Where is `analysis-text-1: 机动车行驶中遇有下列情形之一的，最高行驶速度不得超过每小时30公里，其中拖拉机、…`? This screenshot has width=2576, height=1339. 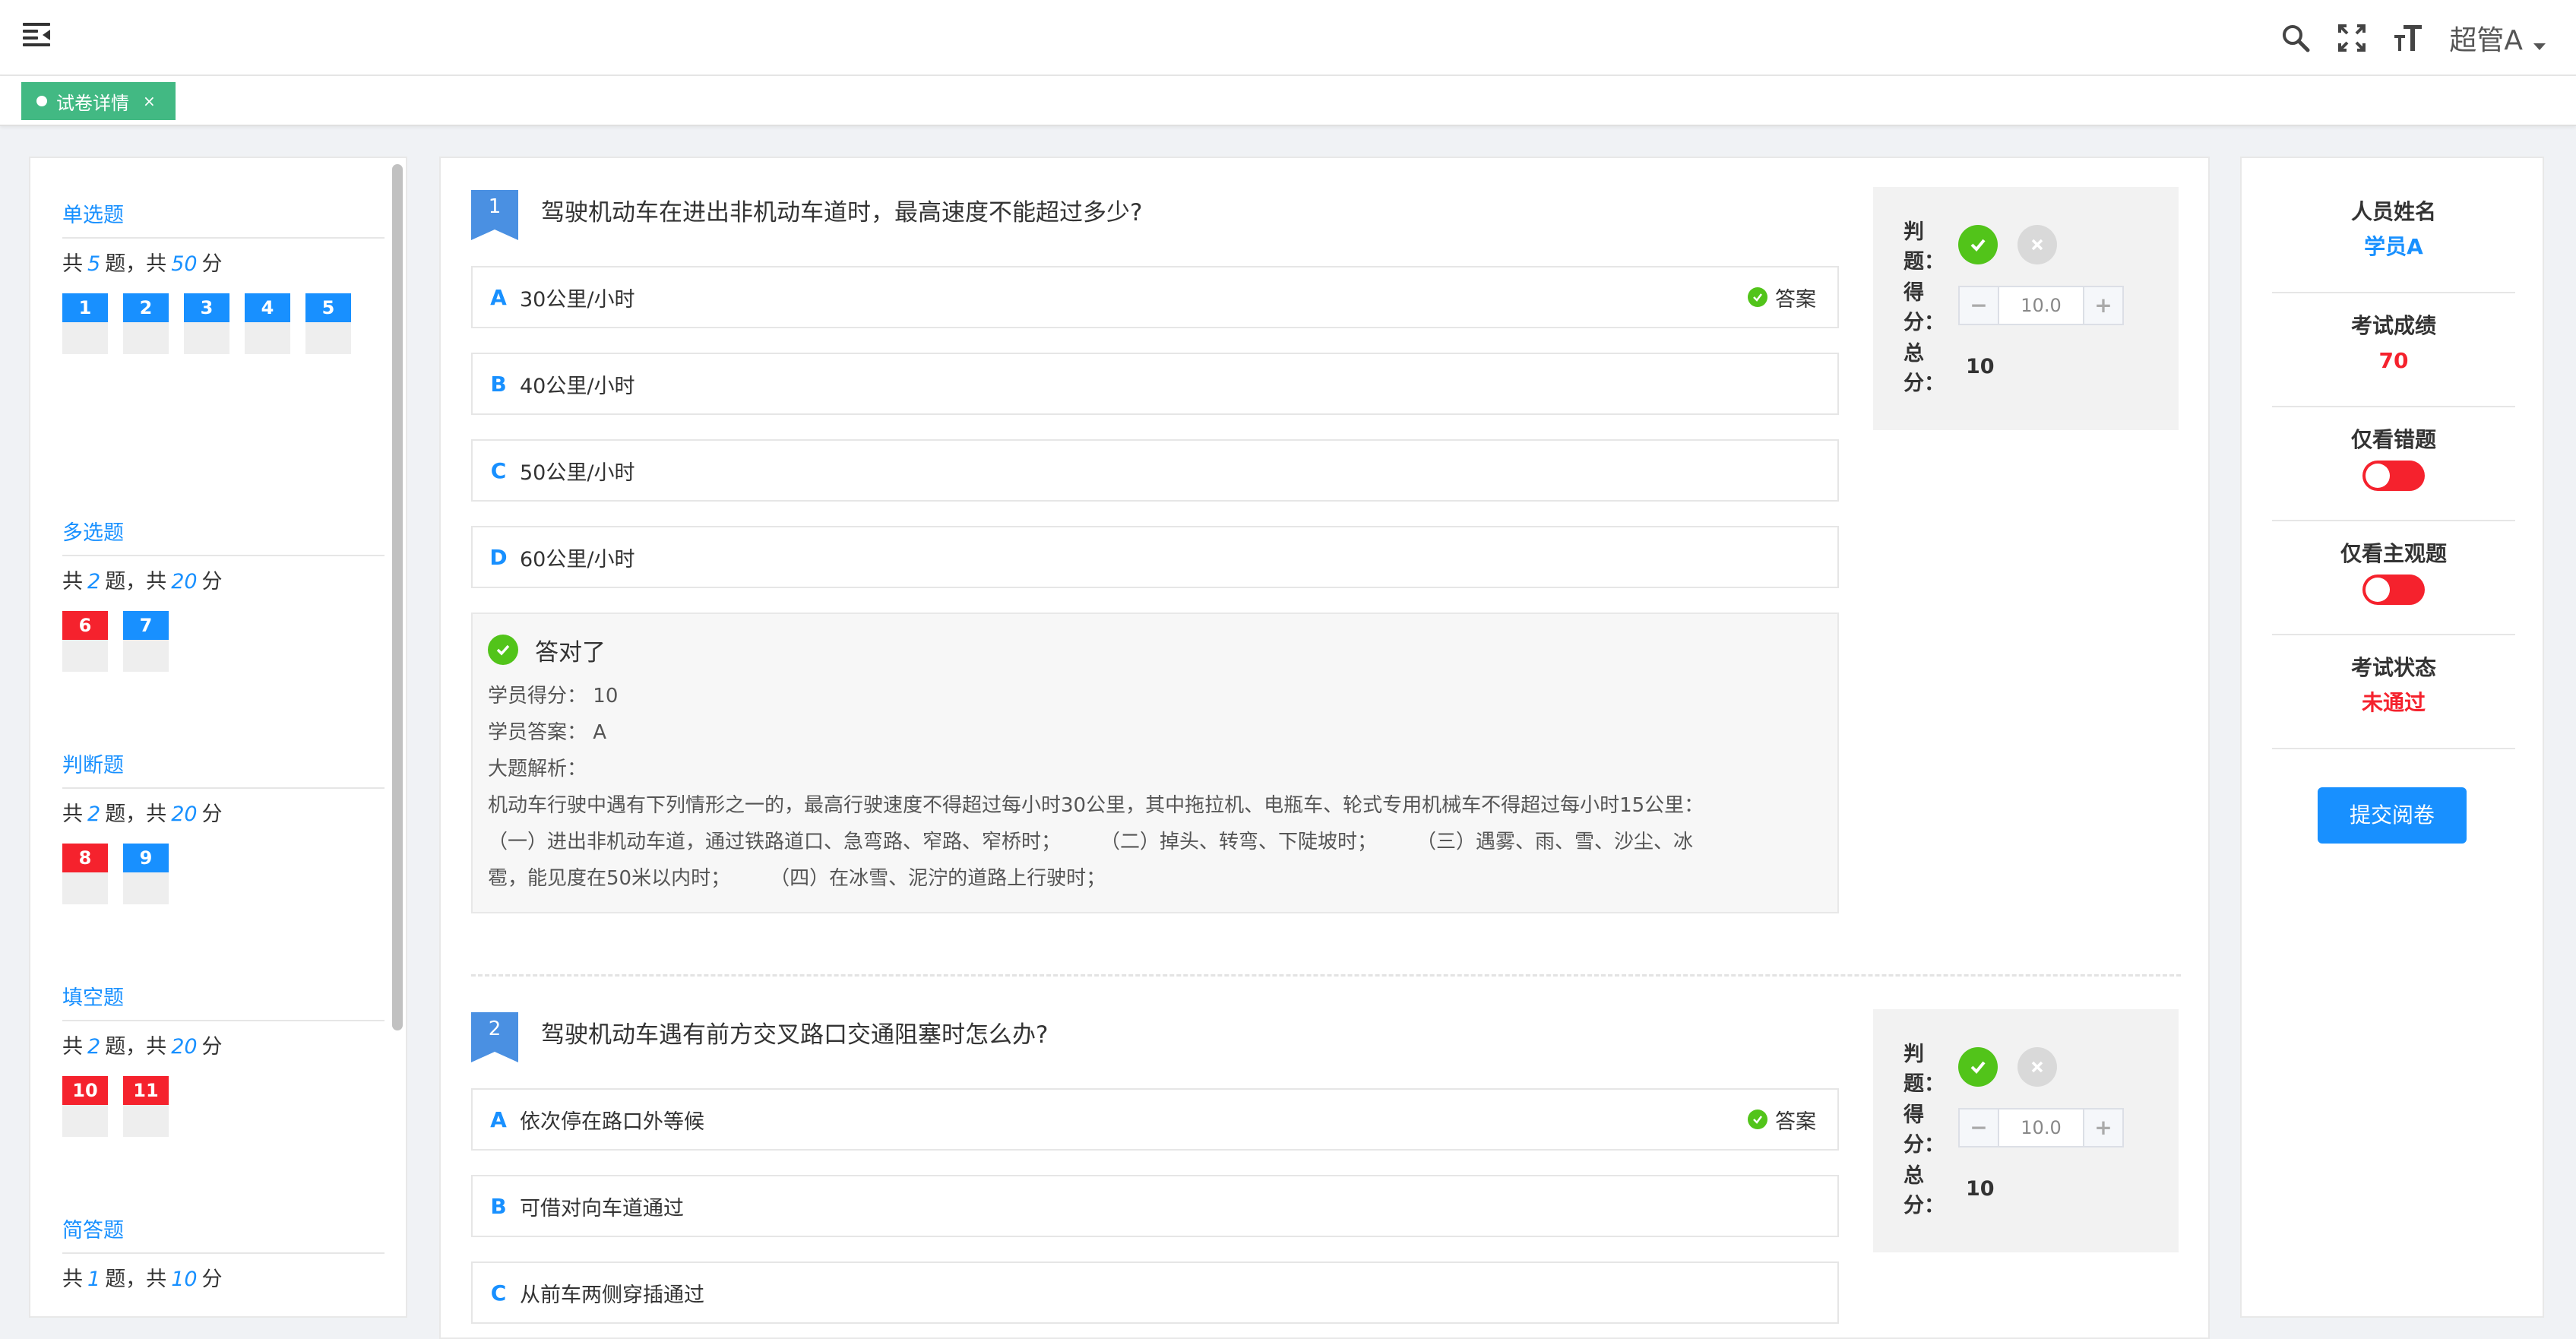
analysis-text-1: 机动车行驶中遇有下列情形之一的，最高行驶速度不得超过每小时30公里，其中拖拉机、… is located at coordinates (1096, 805).